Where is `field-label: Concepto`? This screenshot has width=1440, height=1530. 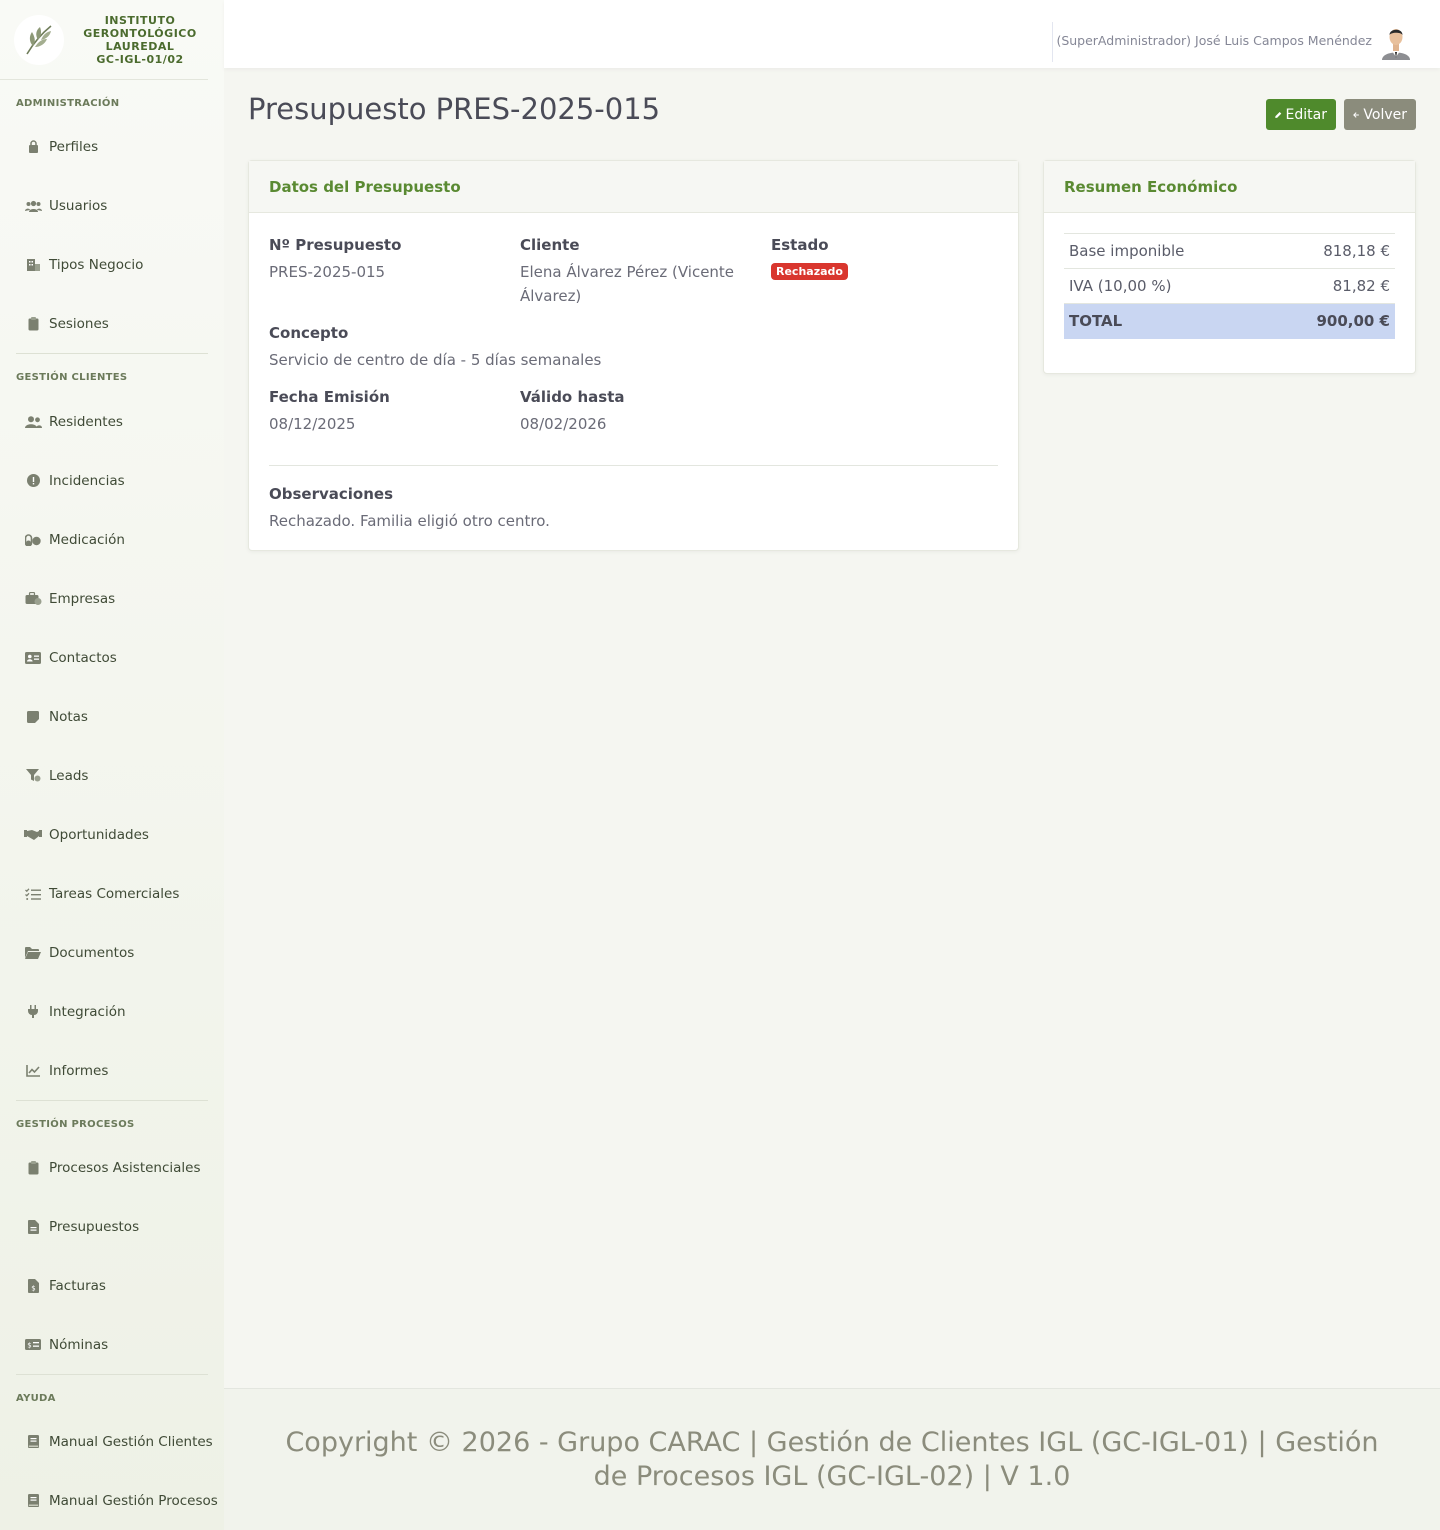 field-label: Concepto is located at coordinates (309, 333).